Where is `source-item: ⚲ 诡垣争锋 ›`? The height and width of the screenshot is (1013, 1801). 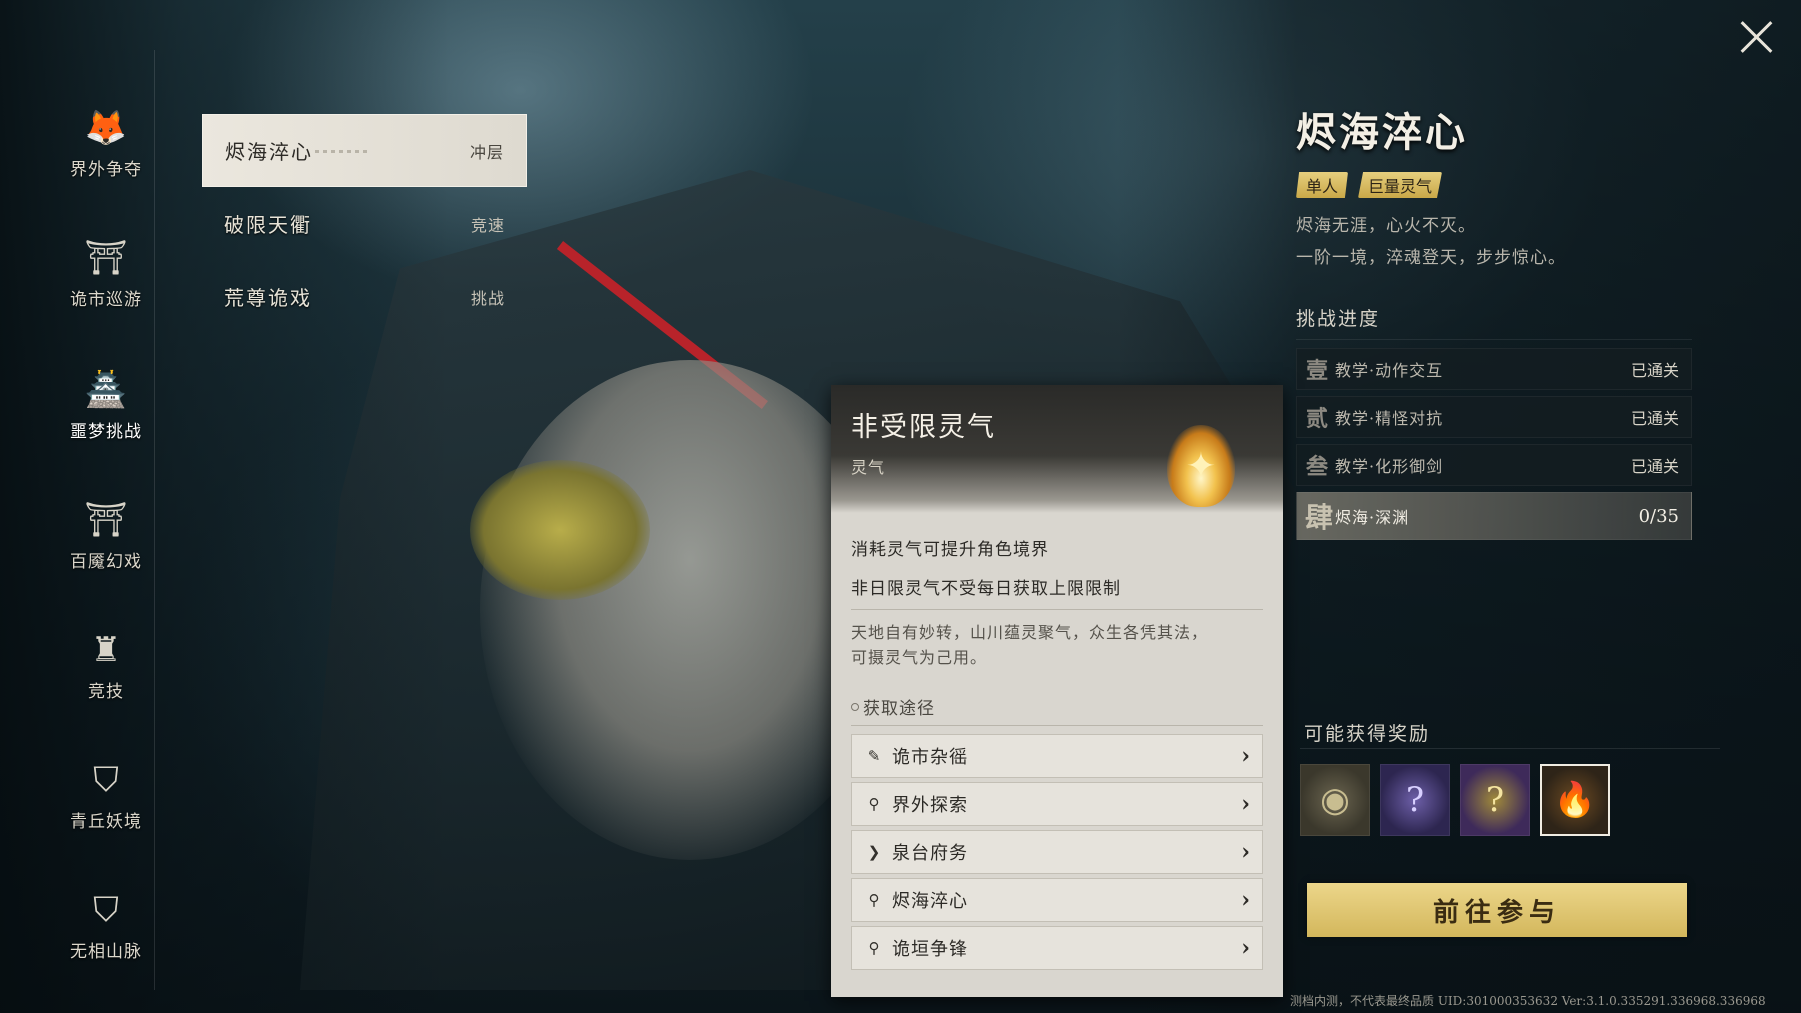 source-item: ⚲ 诡垣争锋 › is located at coordinates (1057, 948).